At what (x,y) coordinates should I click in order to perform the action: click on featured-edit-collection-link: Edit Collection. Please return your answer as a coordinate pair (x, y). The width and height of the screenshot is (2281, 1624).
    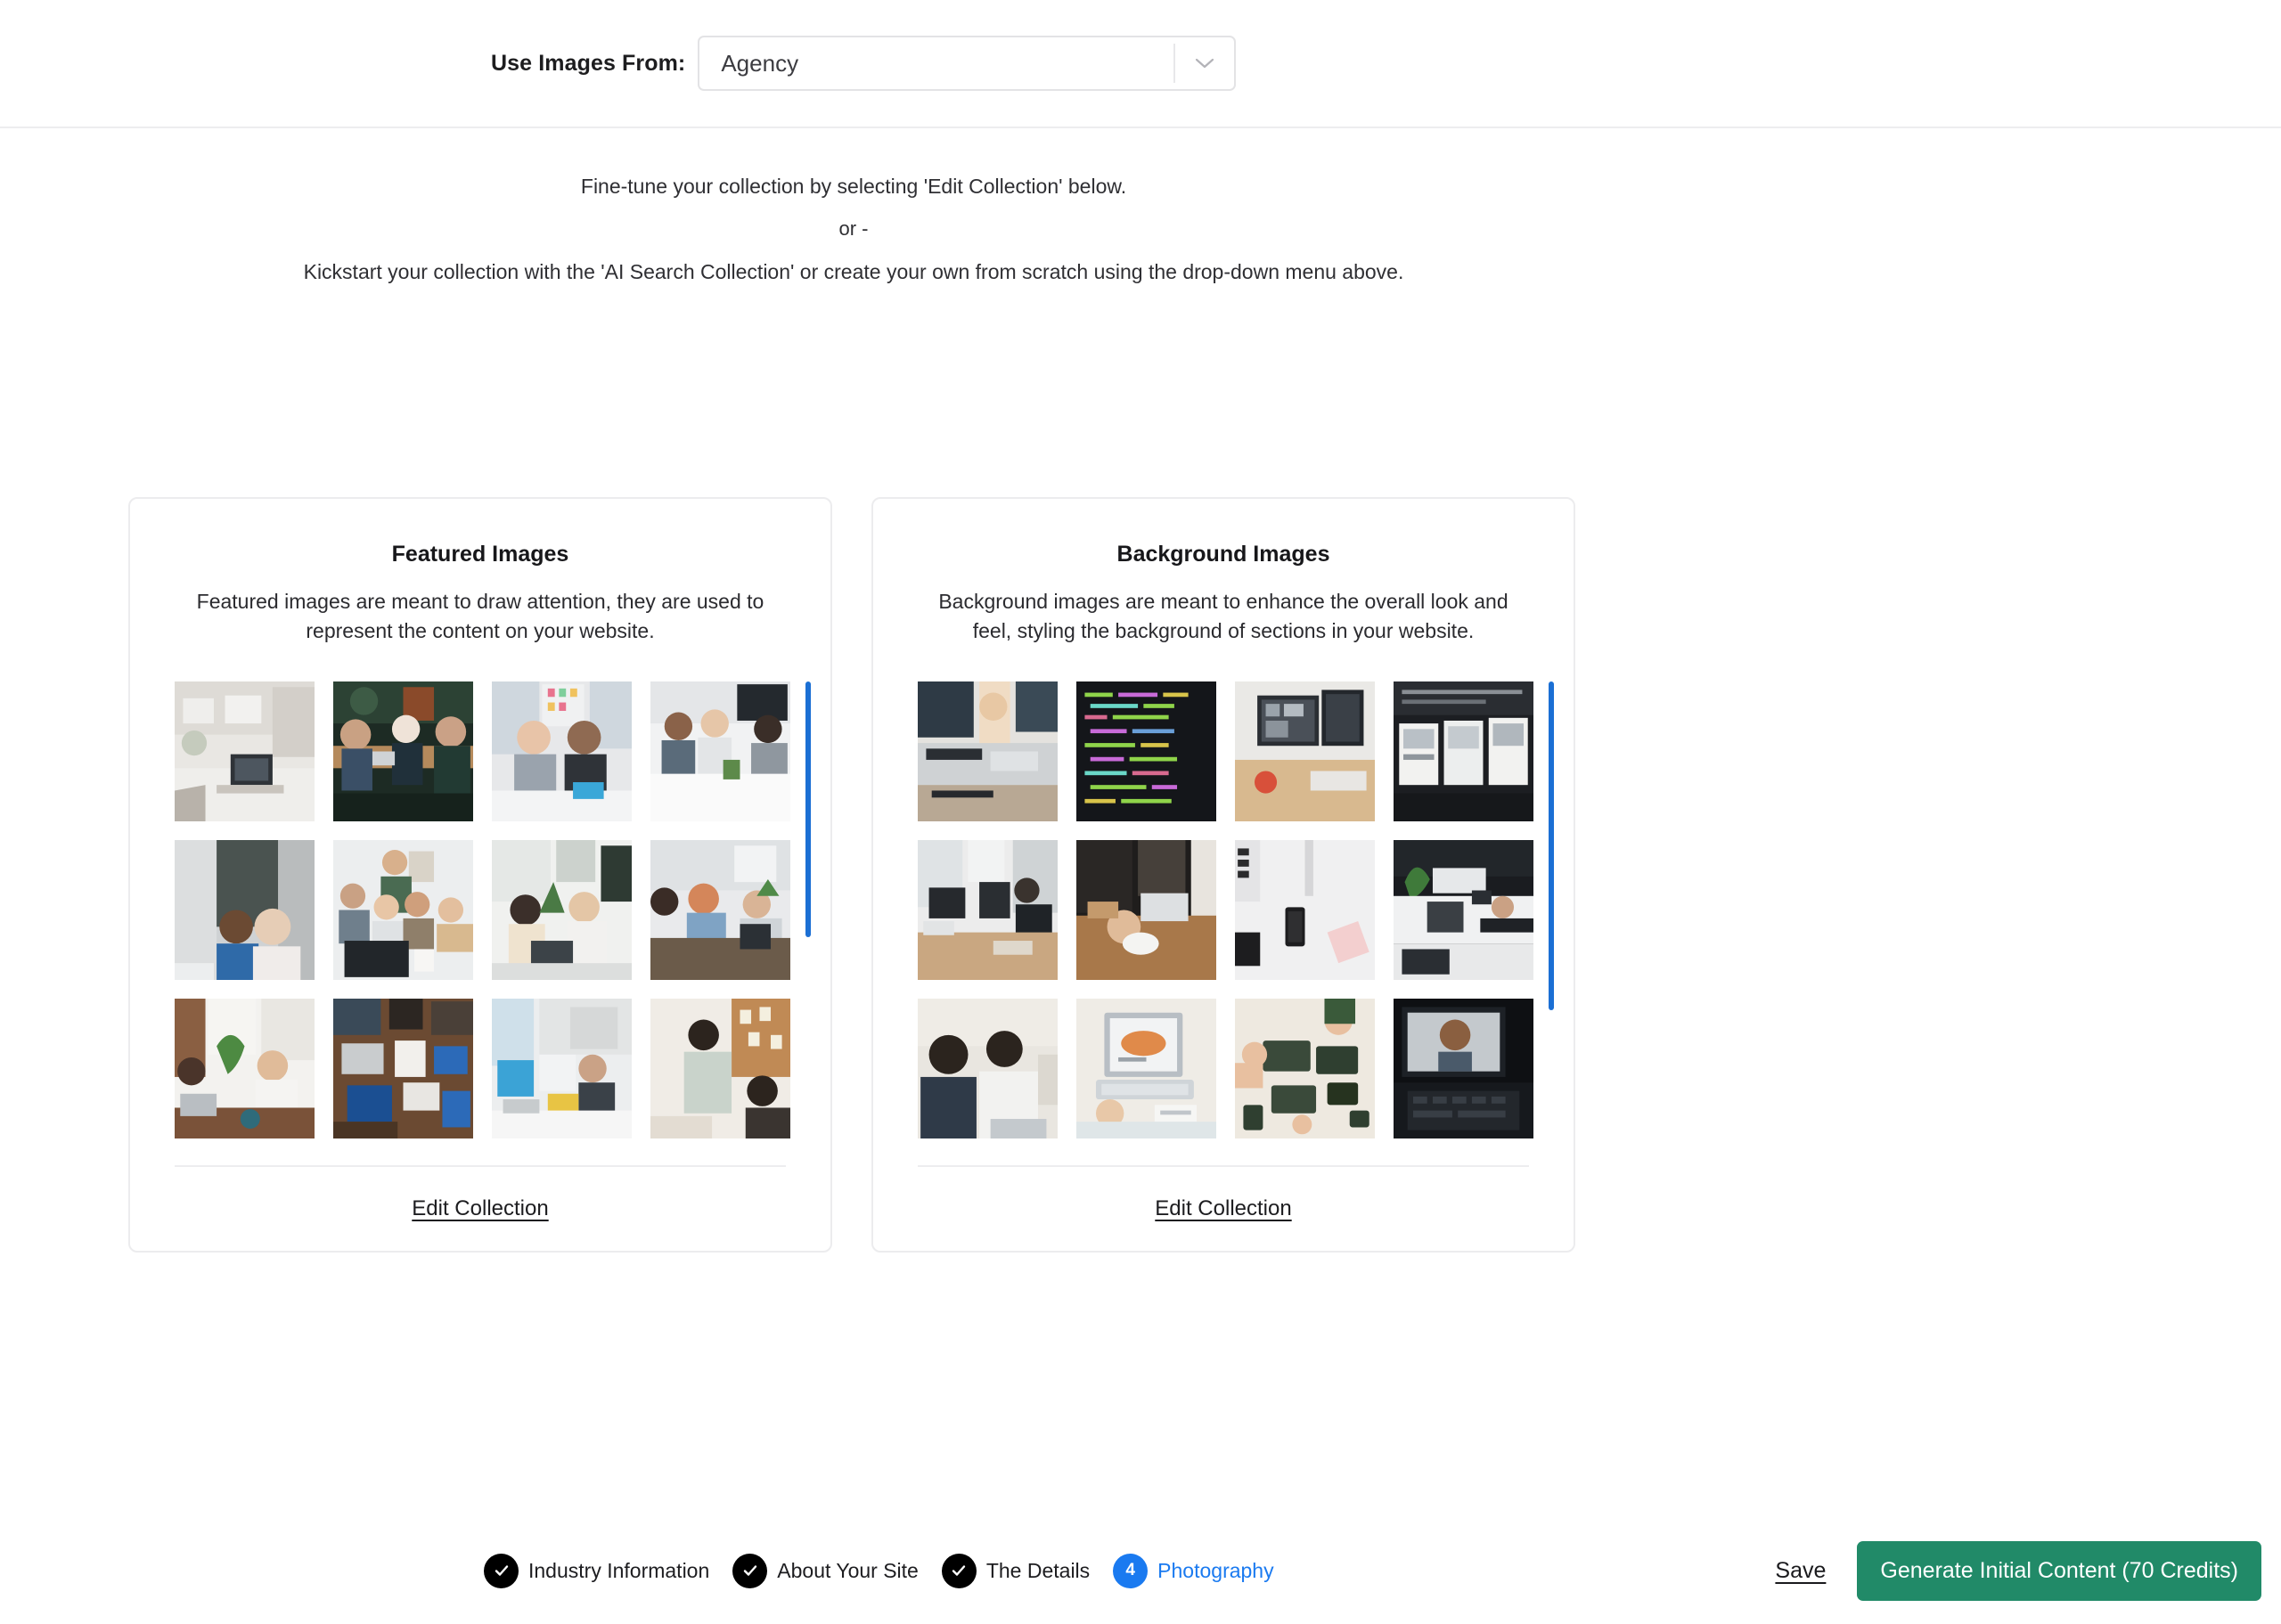
    Looking at the image, I should click on (480, 1208).